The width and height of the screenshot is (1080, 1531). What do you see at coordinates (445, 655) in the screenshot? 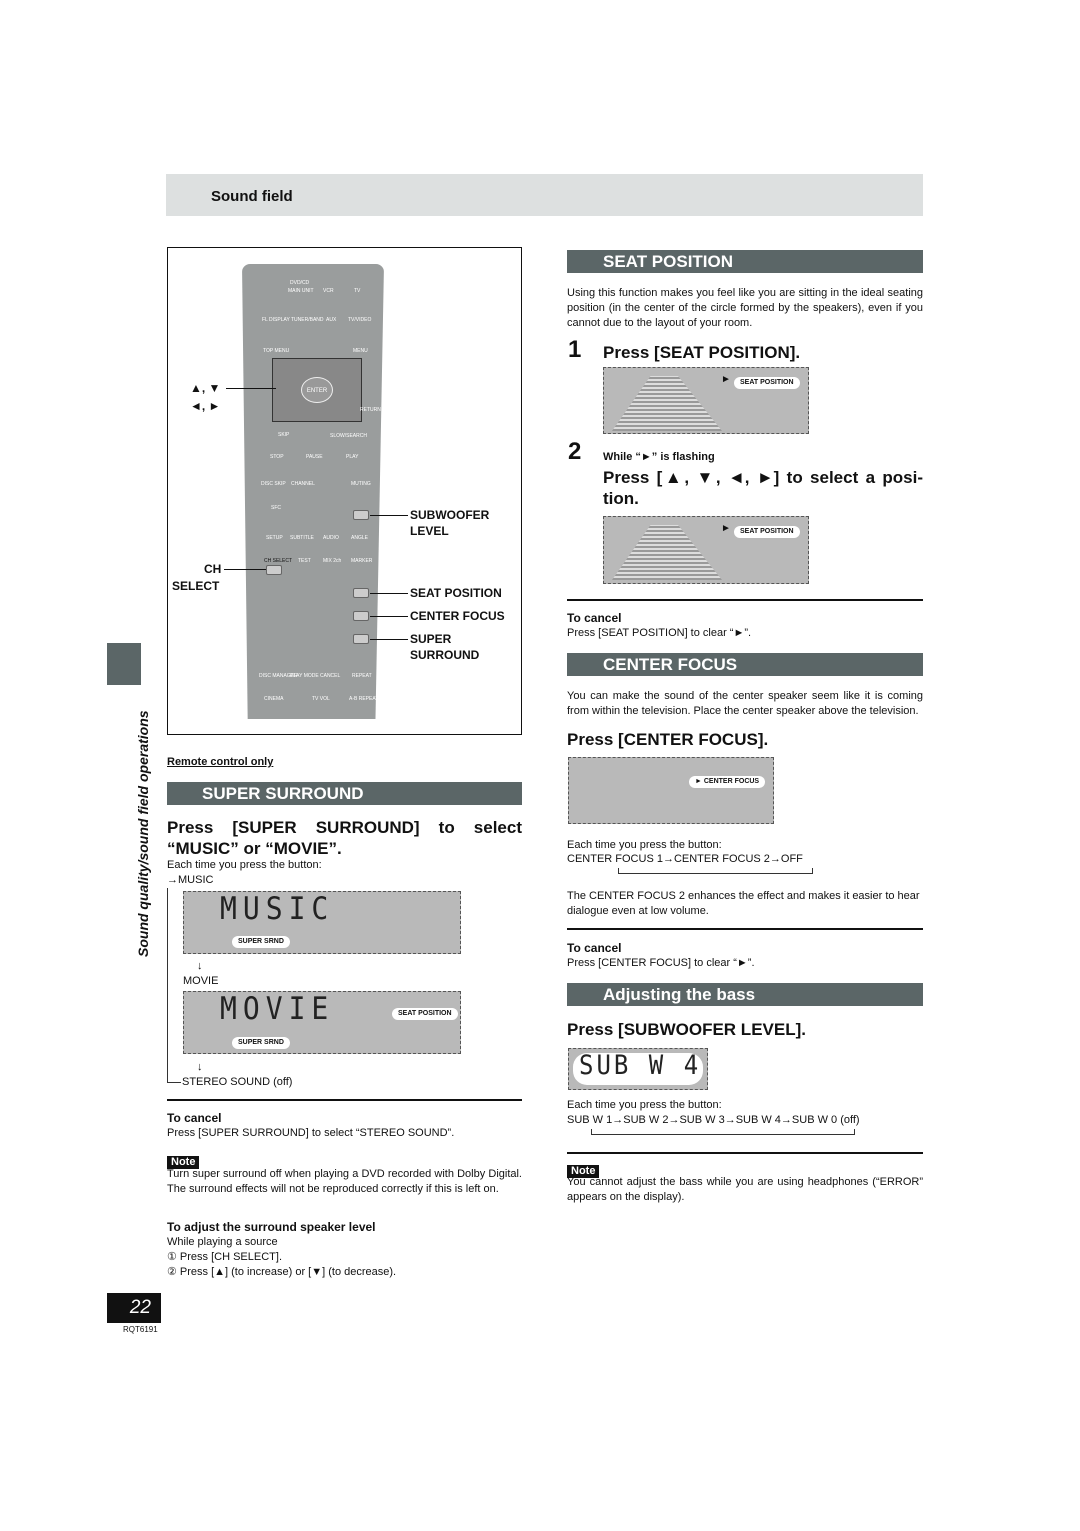
I see `callout-super-surround: SURROUND` at bounding box center [445, 655].